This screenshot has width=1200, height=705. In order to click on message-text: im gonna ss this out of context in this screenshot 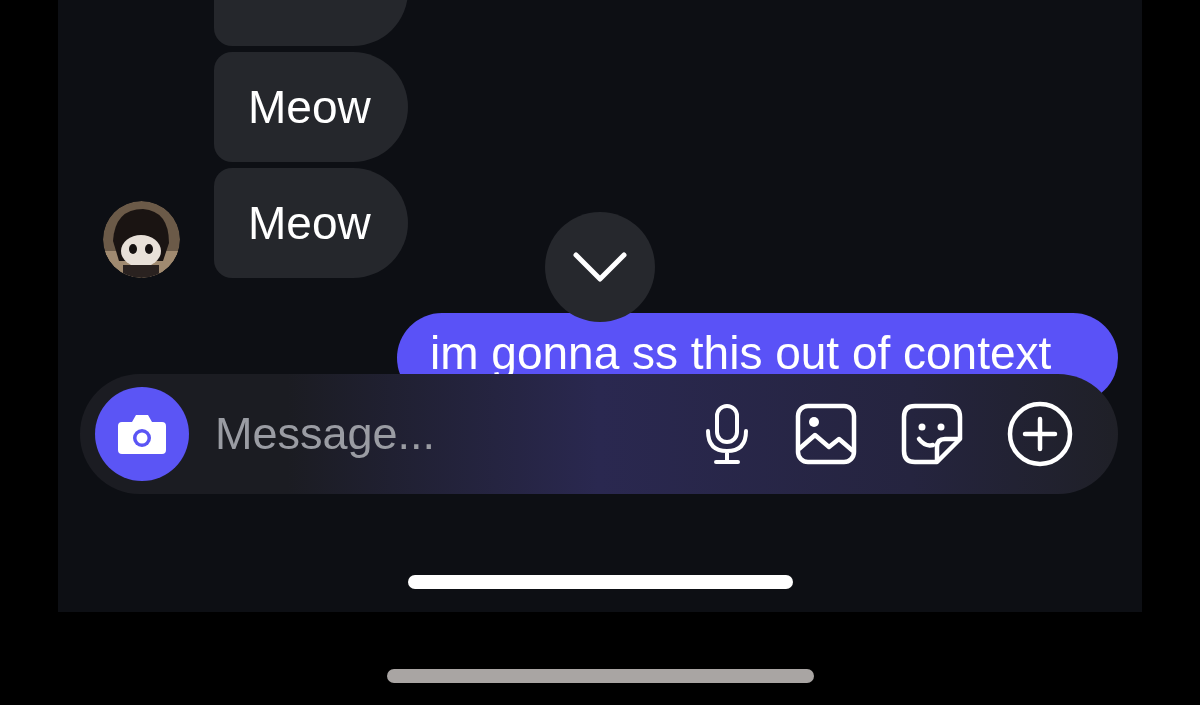, I will do `click(741, 353)`.